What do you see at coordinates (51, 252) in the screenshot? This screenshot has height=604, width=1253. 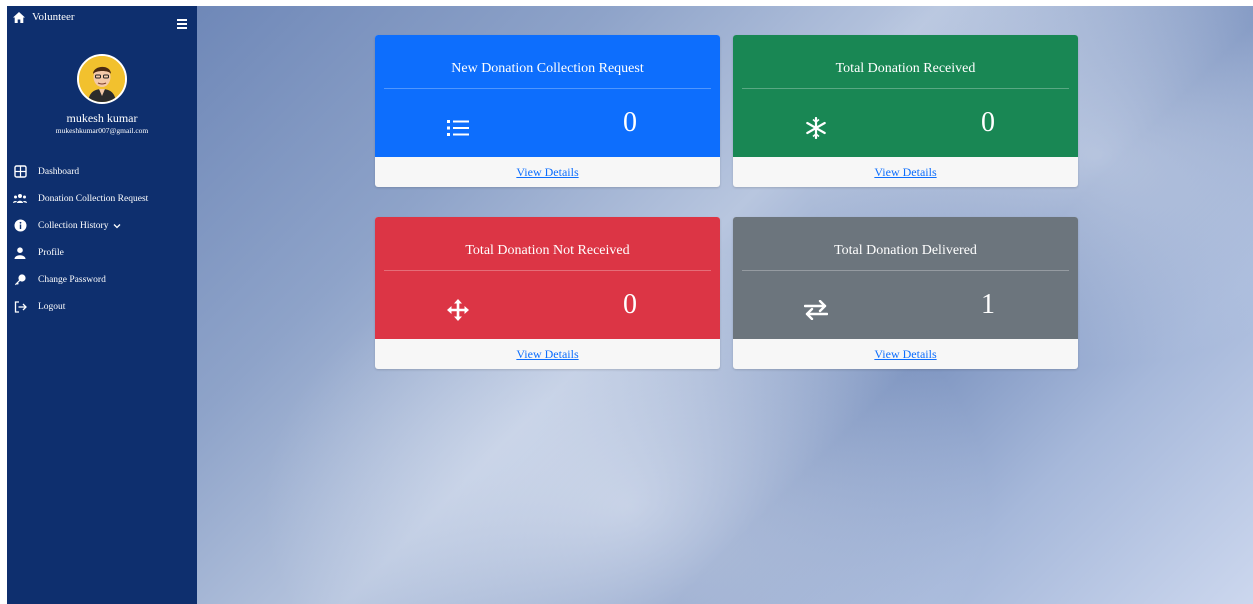 I see `sidebar-item-label: Profile` at bounding box center [51, 252].